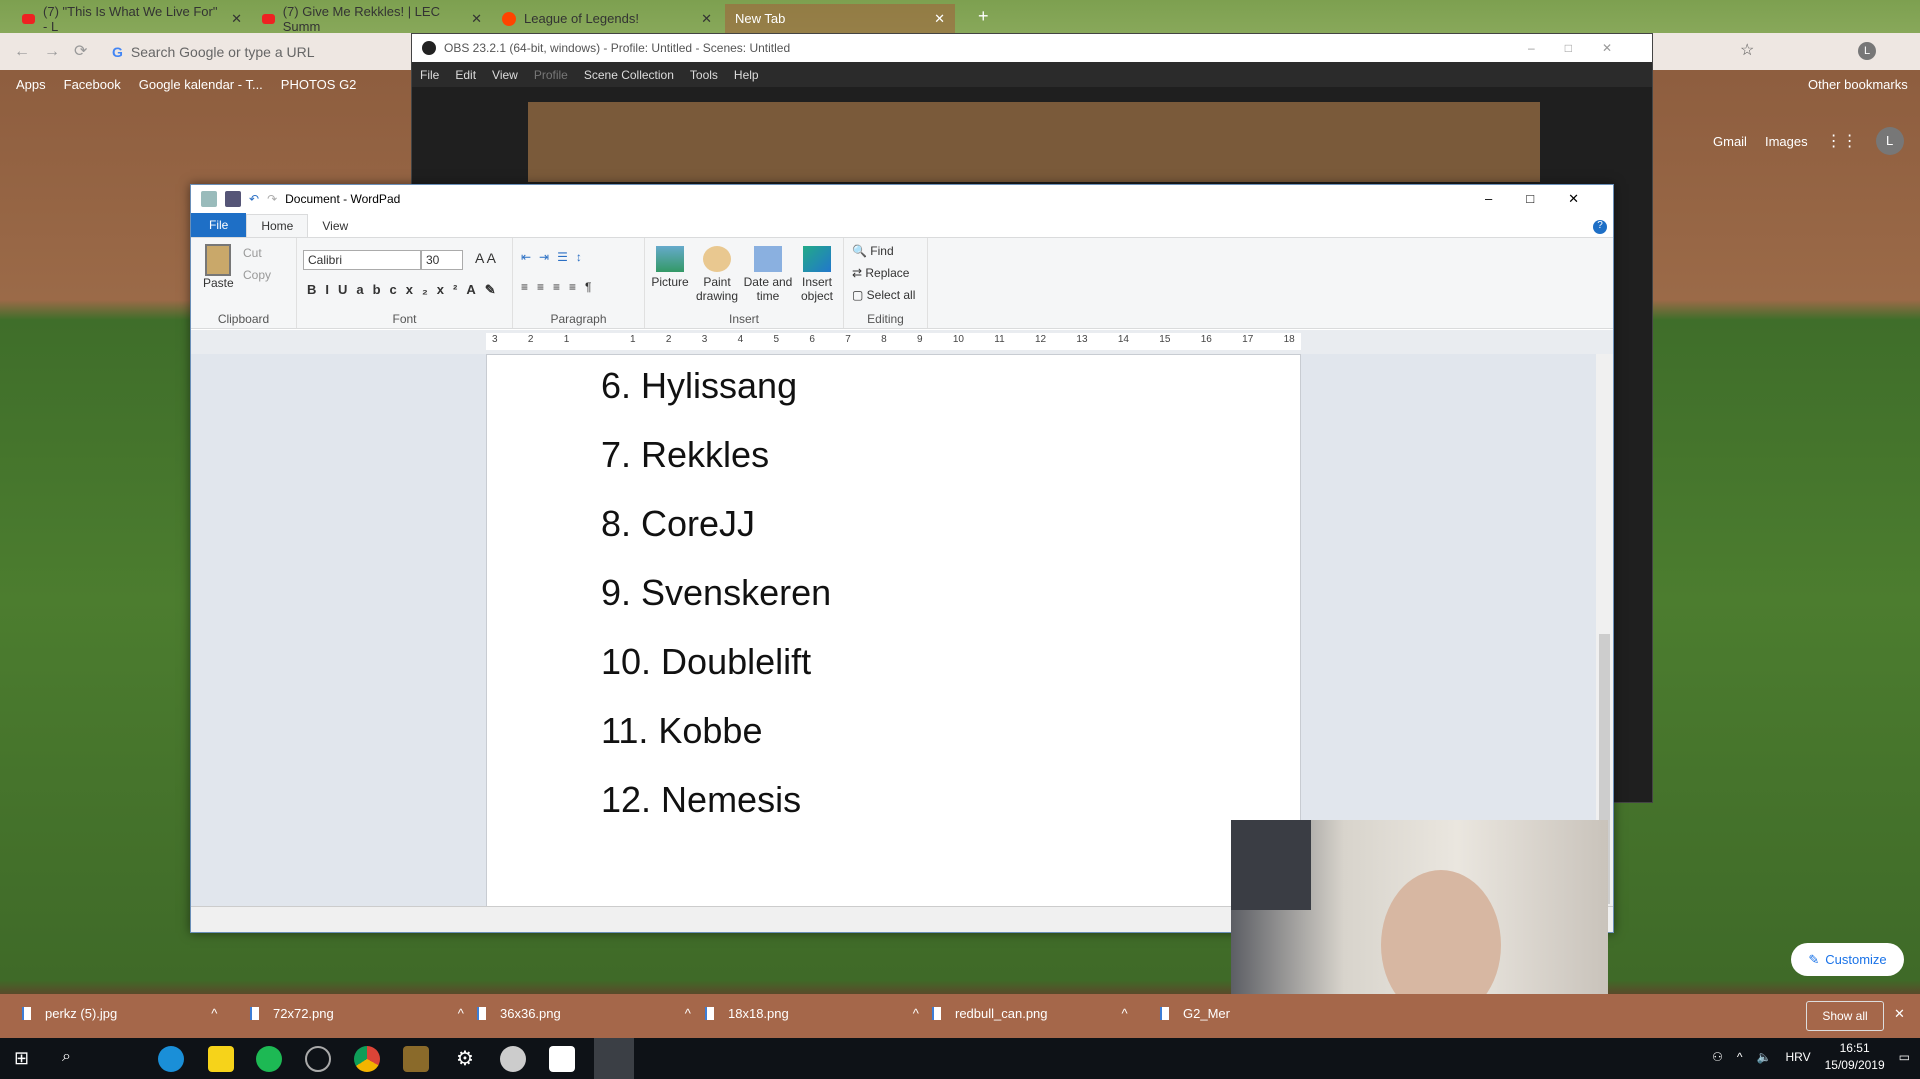 The width and height of the screenshot is (1920, 1079). What do you see at coordinates (406, 290) in the screenshot?
I see `font-format-buttons: BIUabcx₂x²A✎` at bounding box center [406, 290].